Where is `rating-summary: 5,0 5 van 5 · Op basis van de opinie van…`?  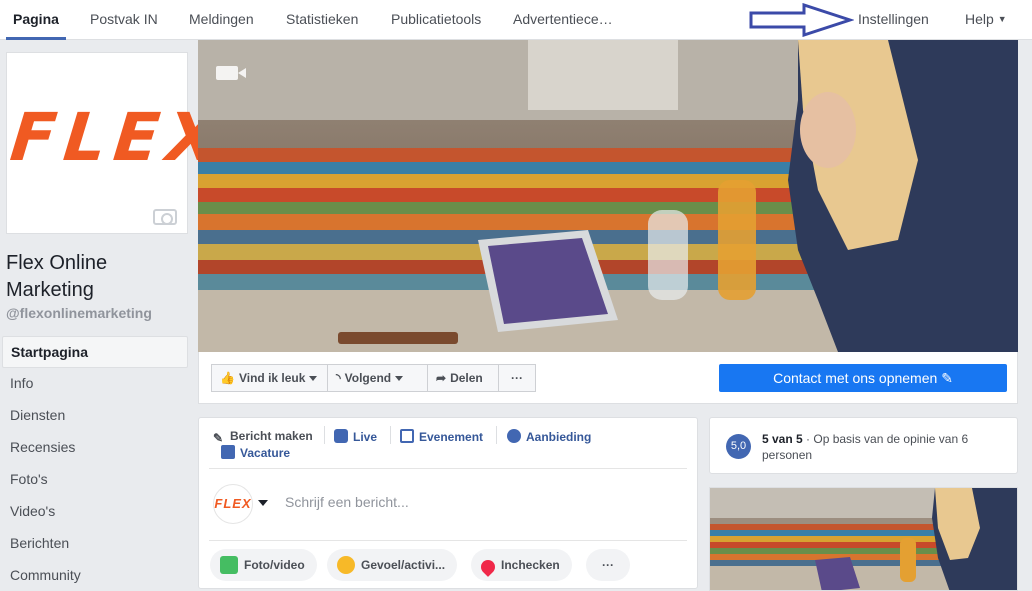 rating-summary: 5,0 5 van 5 · Op basis van de opinie van… is located at coordinates (863, 445).